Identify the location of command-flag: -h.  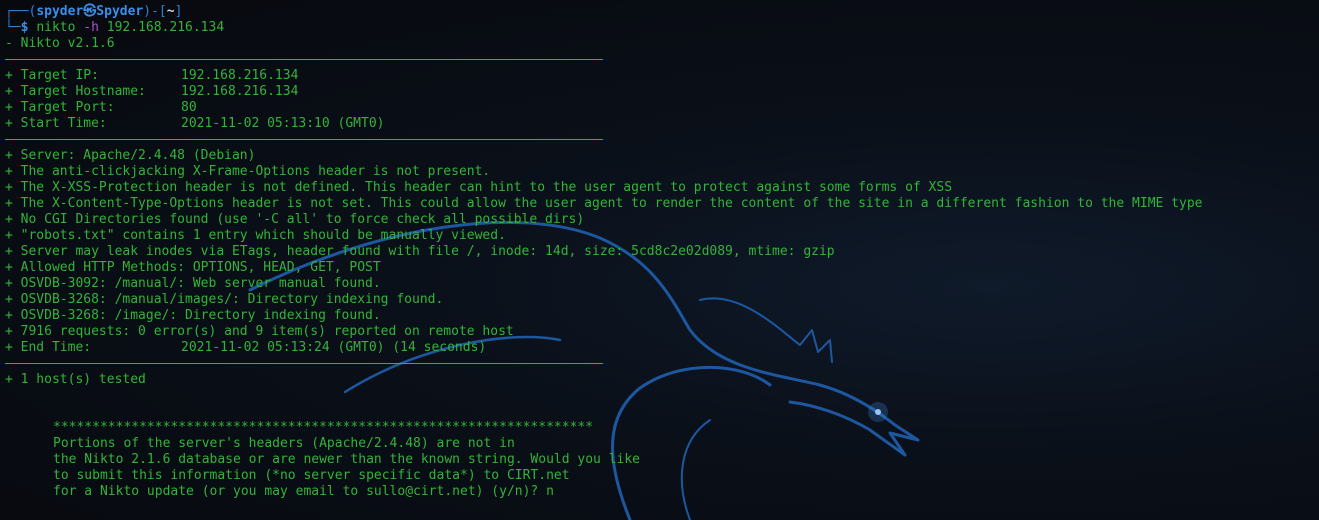
(91, 27).